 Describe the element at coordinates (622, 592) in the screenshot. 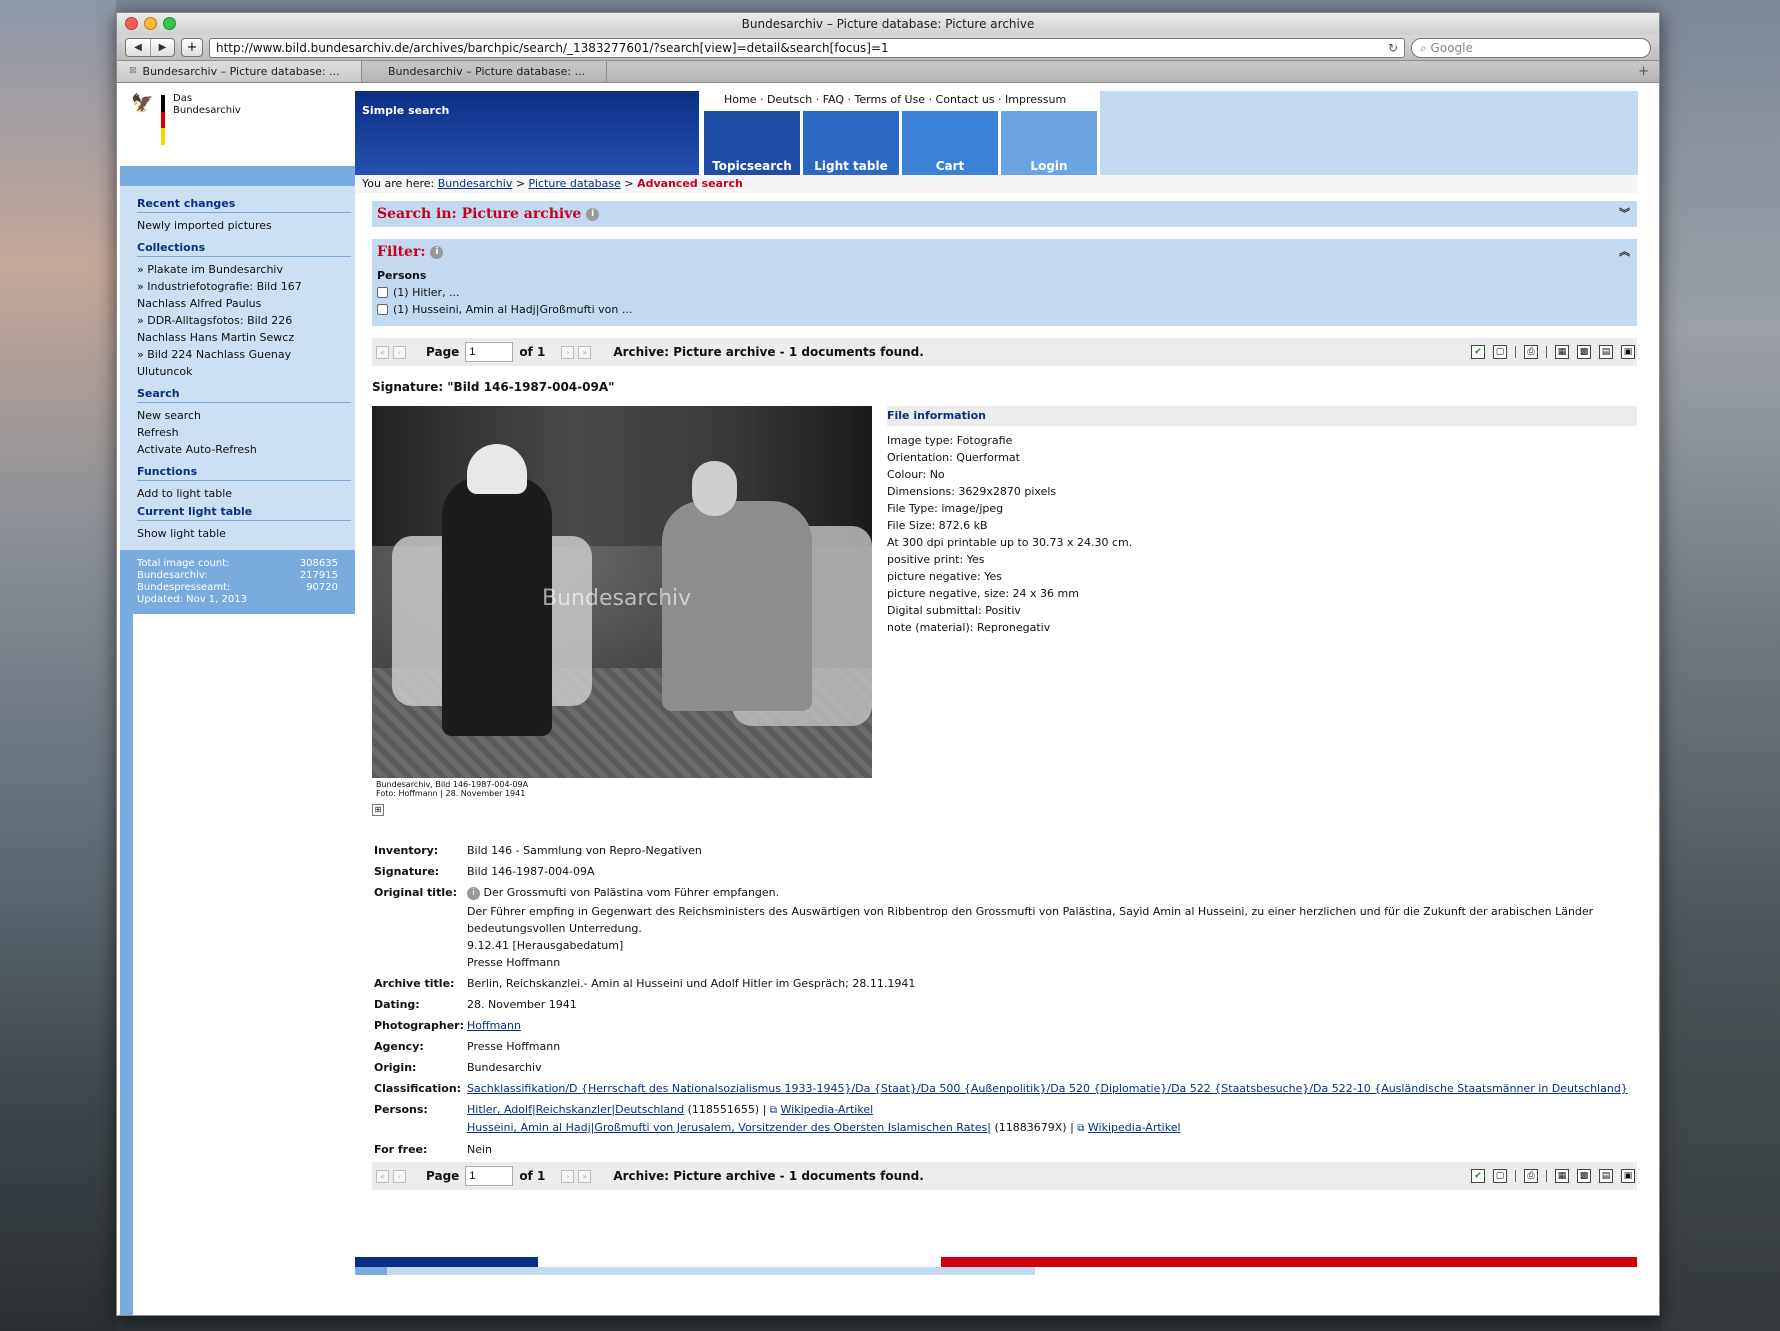

I see `archive-photo: Bundesarchiv` at that location.